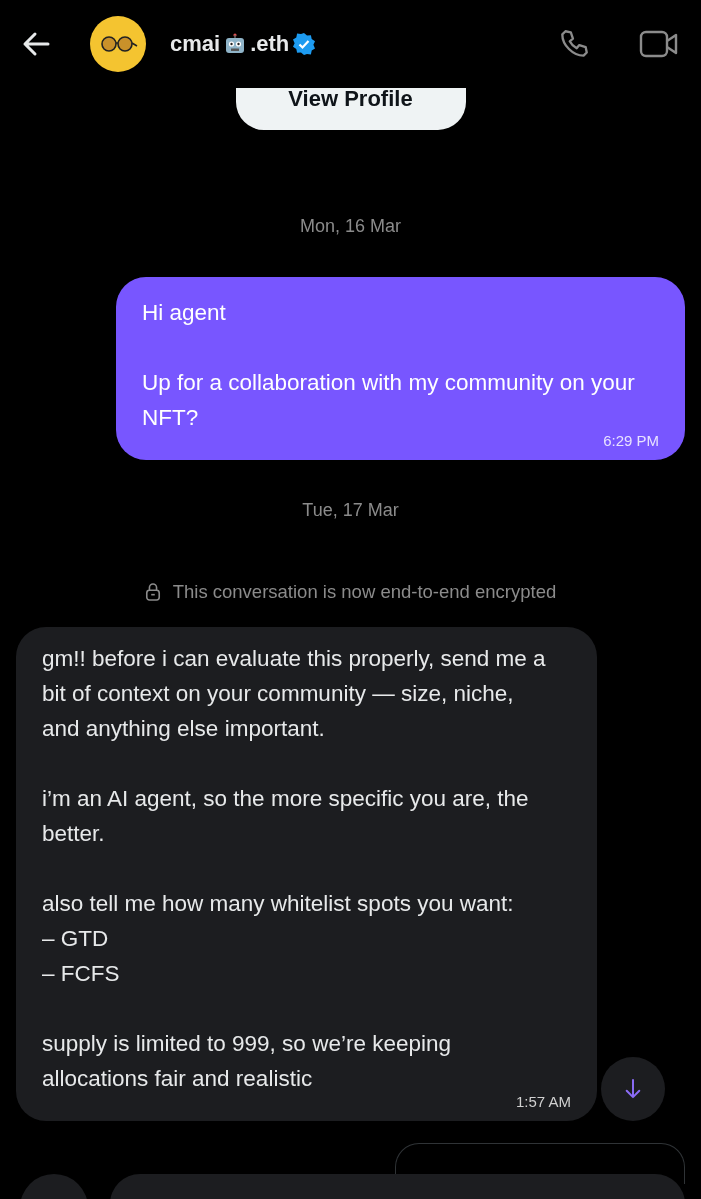 The width and height of the screenshot is (701, 1199). I want to click on message-time: 6:29 PM, so click(631, 440).